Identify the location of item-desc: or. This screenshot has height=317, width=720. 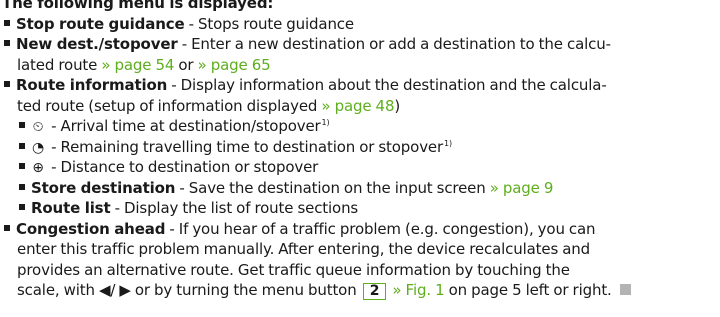
(186, 64).